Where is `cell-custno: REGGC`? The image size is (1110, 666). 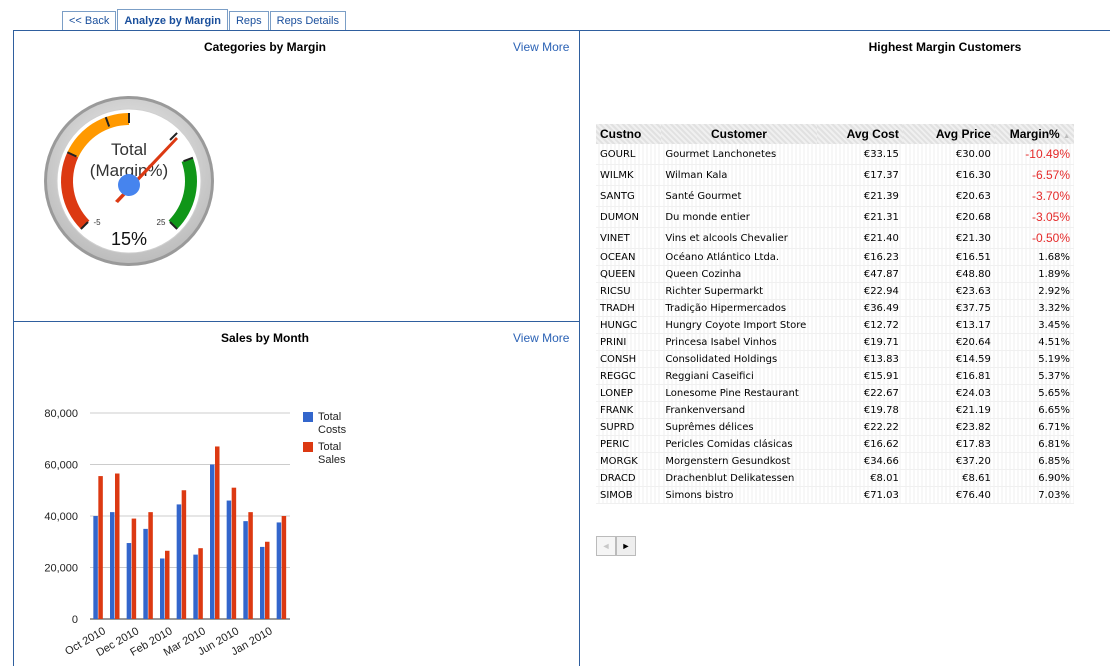
cell-custno: REGGC is located at coordinates (629, 376).